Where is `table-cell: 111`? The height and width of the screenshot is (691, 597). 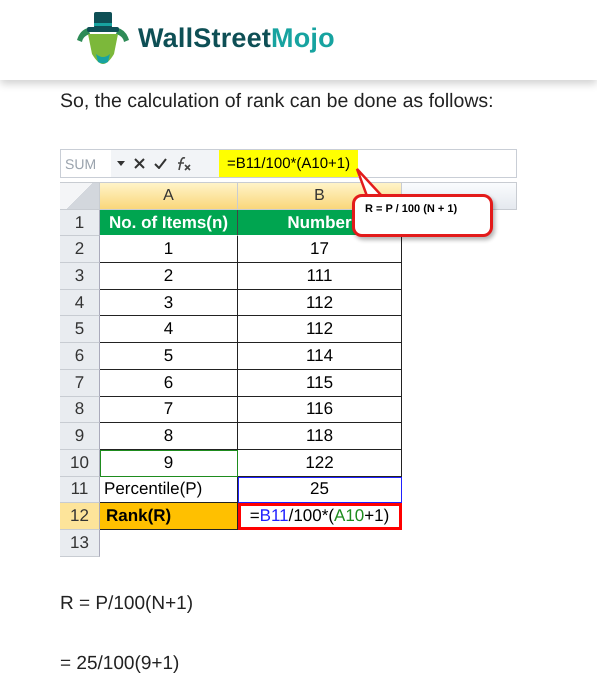
table-cell: 111 is located at coordinates (320, 276).